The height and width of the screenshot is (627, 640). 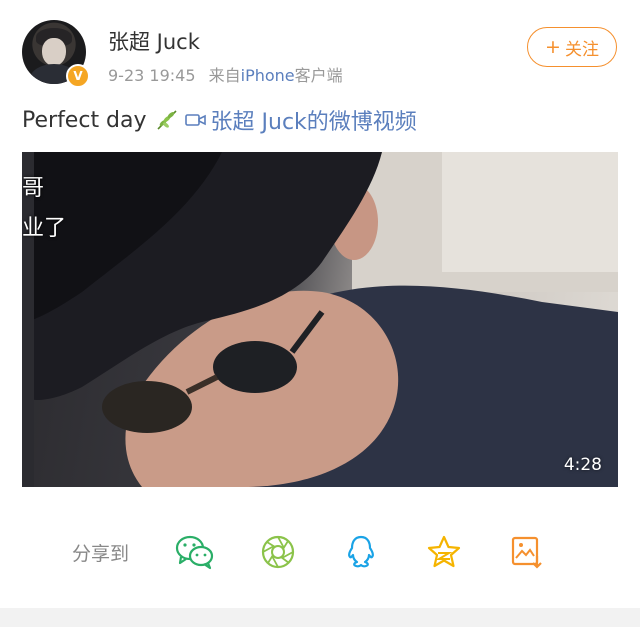 I want to click on share-label: 分享到, so click(x=101, y=554).